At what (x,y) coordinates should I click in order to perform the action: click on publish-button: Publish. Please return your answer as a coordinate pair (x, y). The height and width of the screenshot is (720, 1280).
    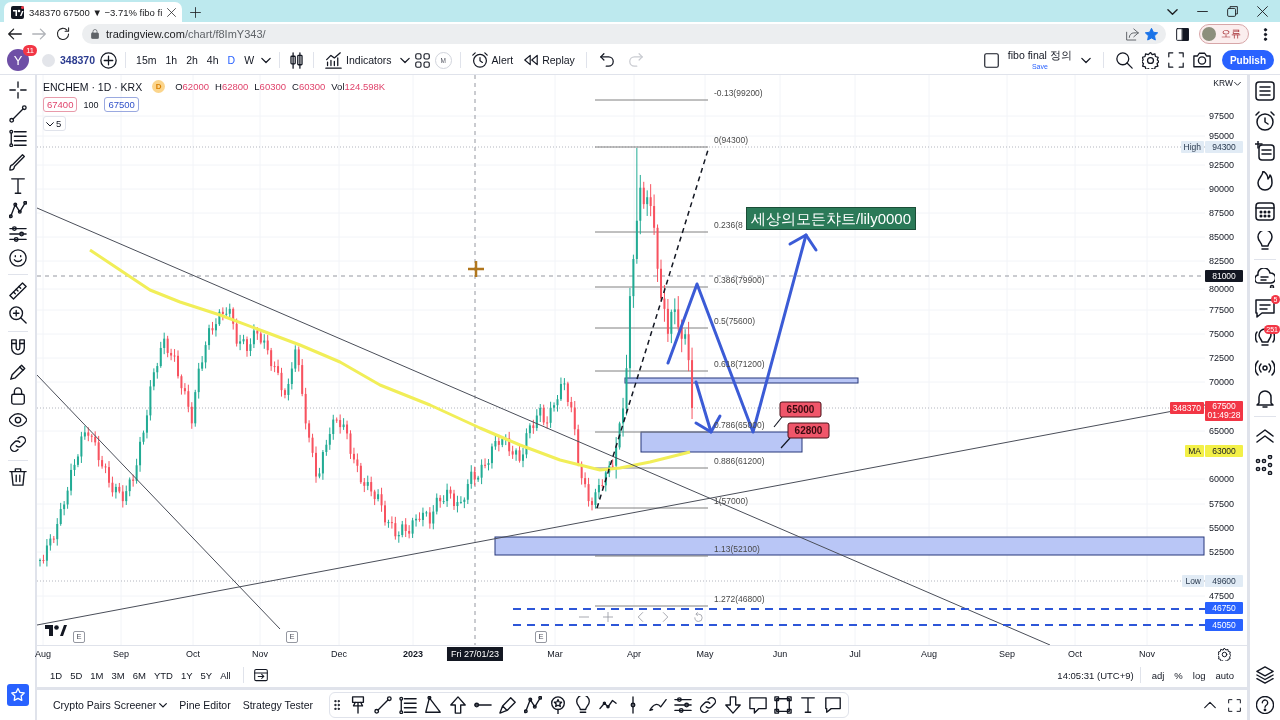
    Looking at the image, I should click on (1247, 60).